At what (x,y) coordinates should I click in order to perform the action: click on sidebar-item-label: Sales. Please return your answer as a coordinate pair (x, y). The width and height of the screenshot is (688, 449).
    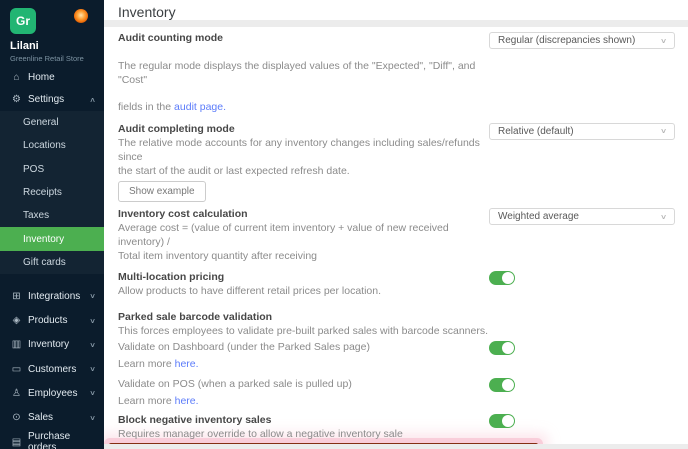
    Looking at the image, I should click on (41, 418).